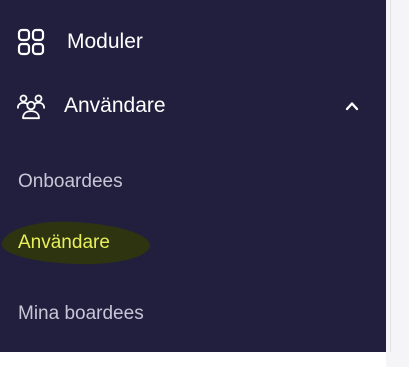  Describe the element at coordinates (31, 42) in the screenshot. I see `grid-icon` at that location.